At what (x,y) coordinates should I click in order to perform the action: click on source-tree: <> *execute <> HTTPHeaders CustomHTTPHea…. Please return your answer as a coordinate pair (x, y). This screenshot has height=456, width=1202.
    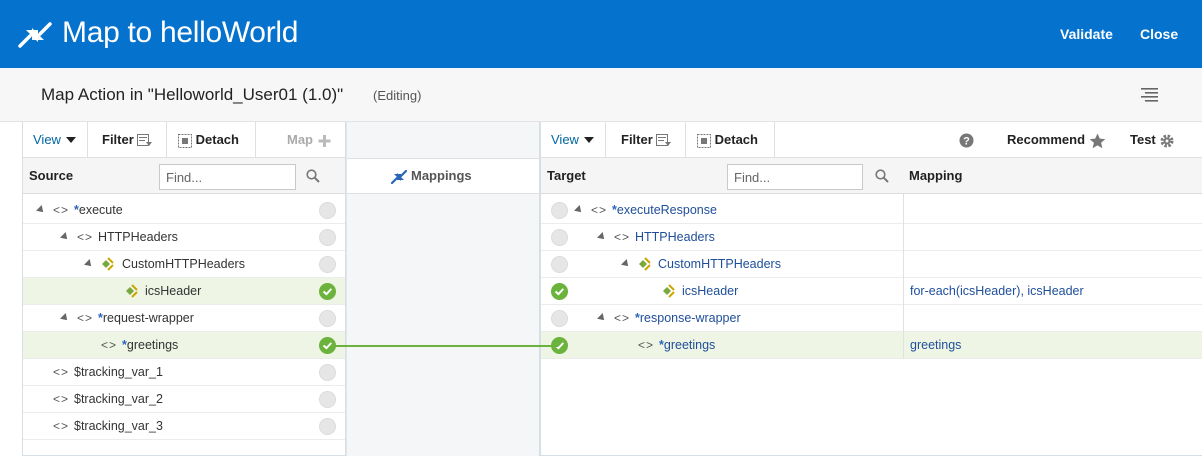
    Looking at the image, I should click on (184, 318).